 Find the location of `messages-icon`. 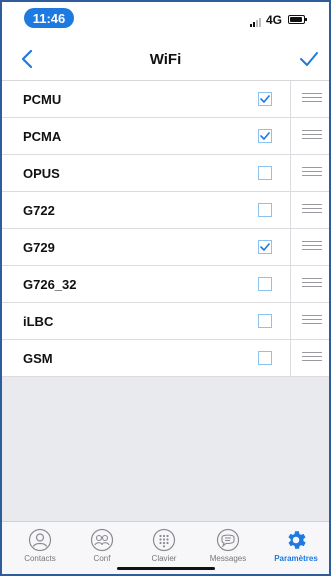

messages-icon is located at coordinates (228, 540).